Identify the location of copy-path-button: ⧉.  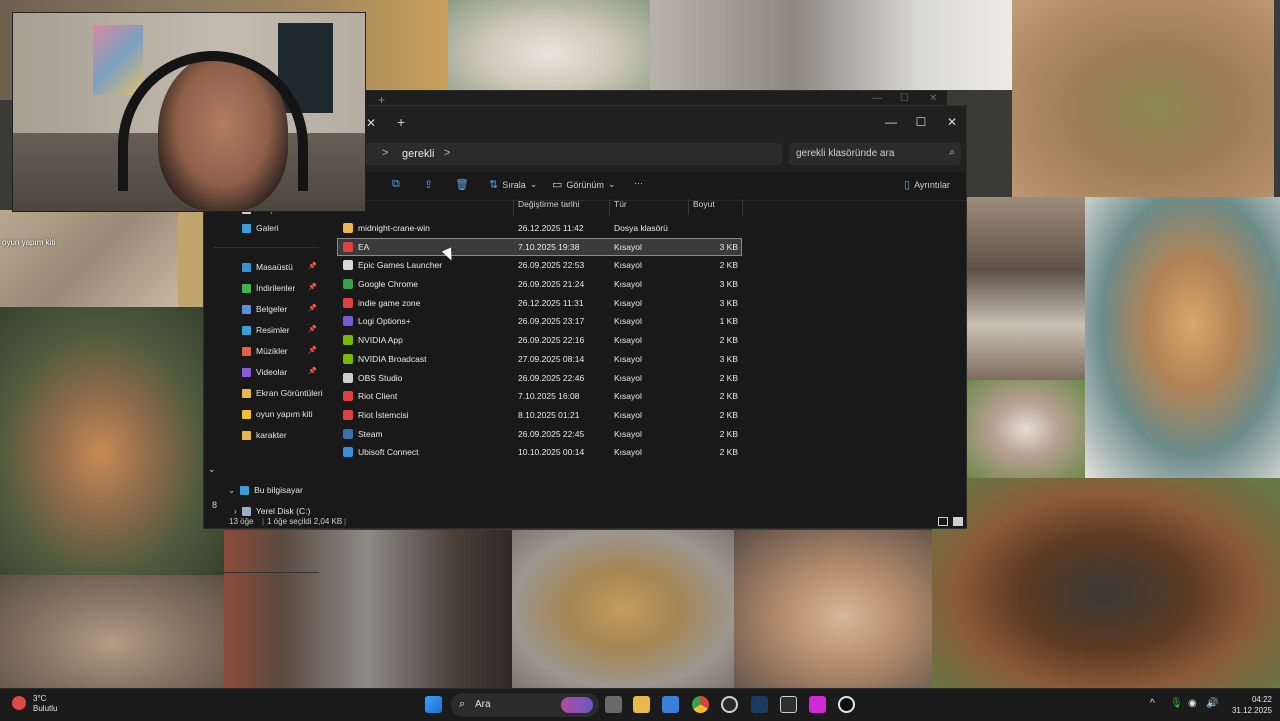
(396, 184).